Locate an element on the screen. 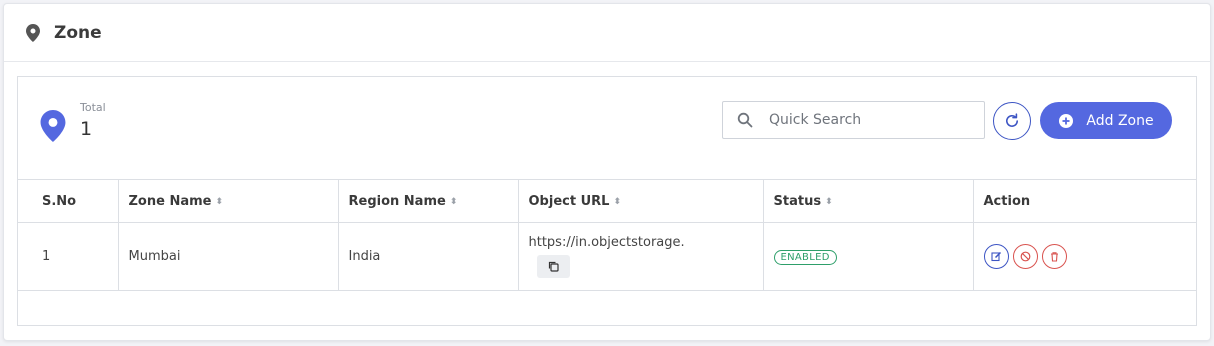  quick-search is located at coordinates (853, 120).